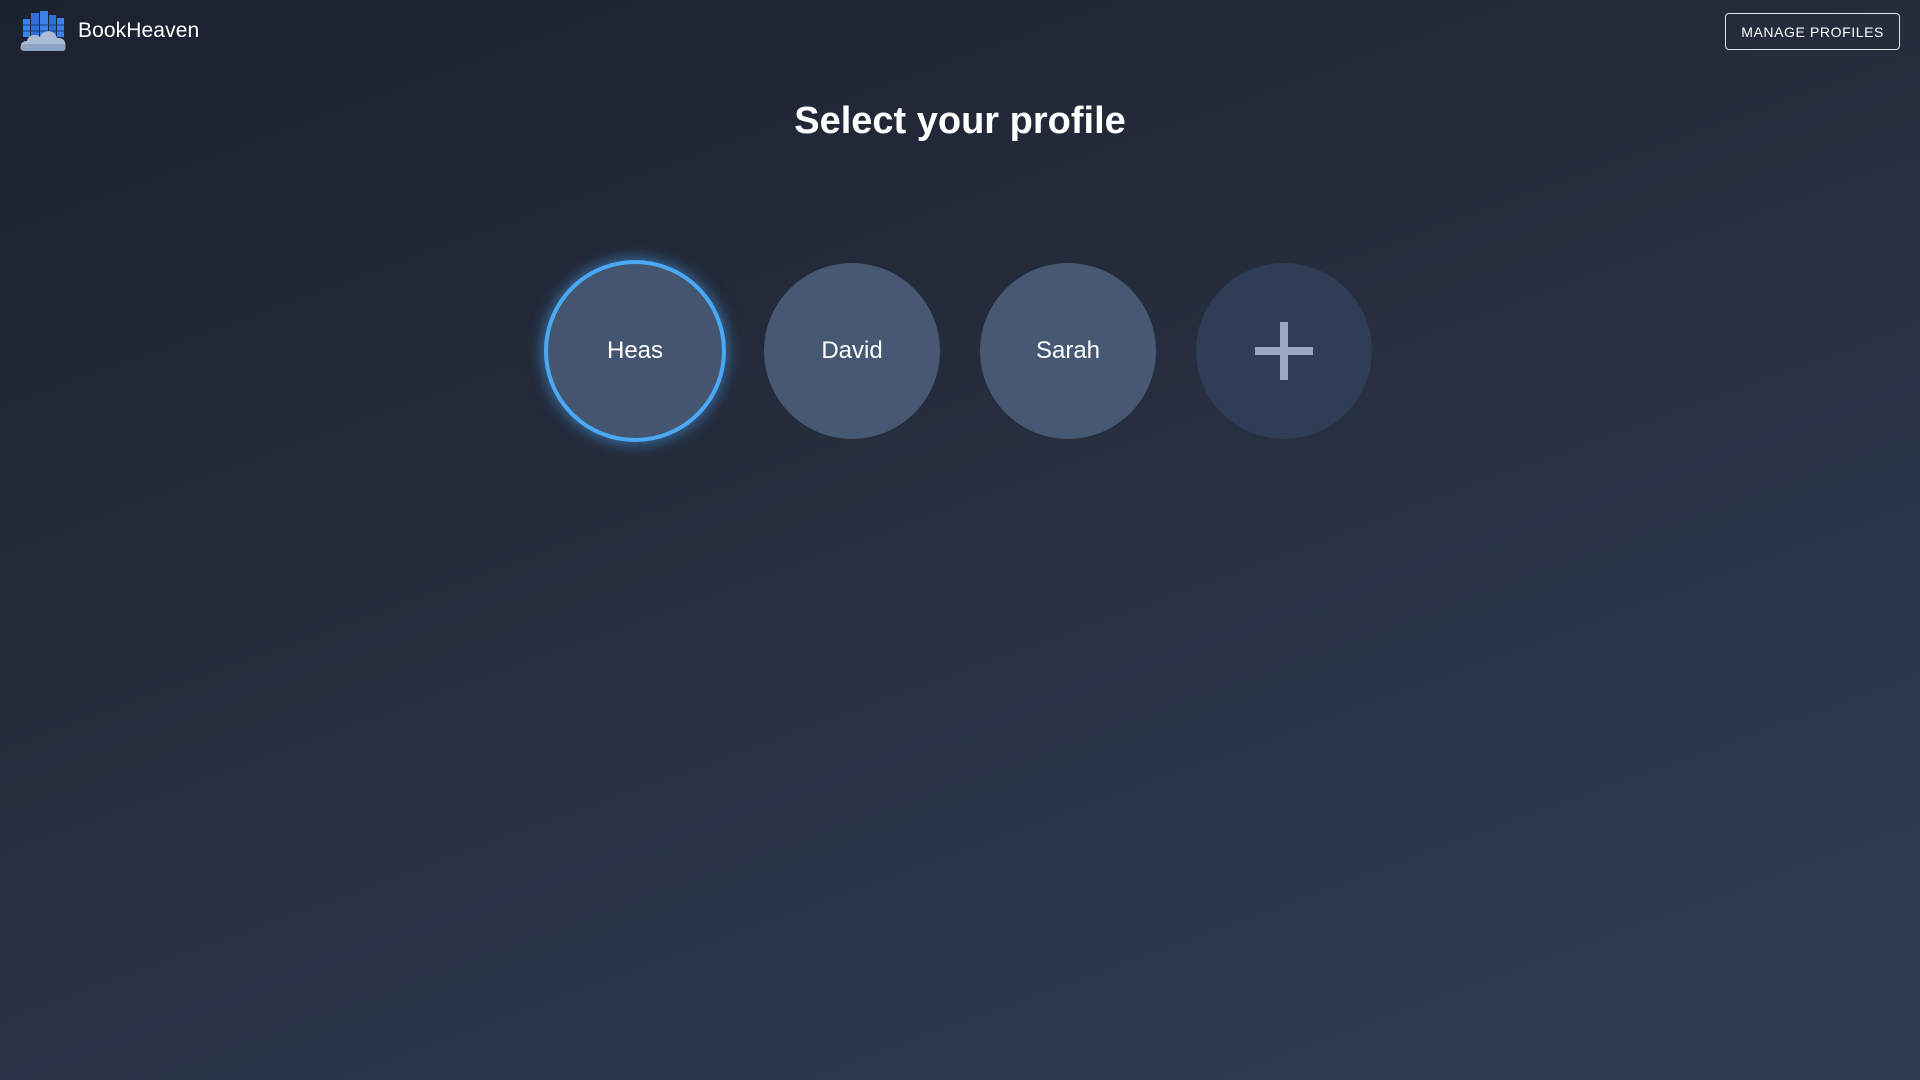 The height and width of the screenshot is (1080, 1920). I want to click on top-bar: BookHeaven MANAGE PROFILES, so click(960, 32).